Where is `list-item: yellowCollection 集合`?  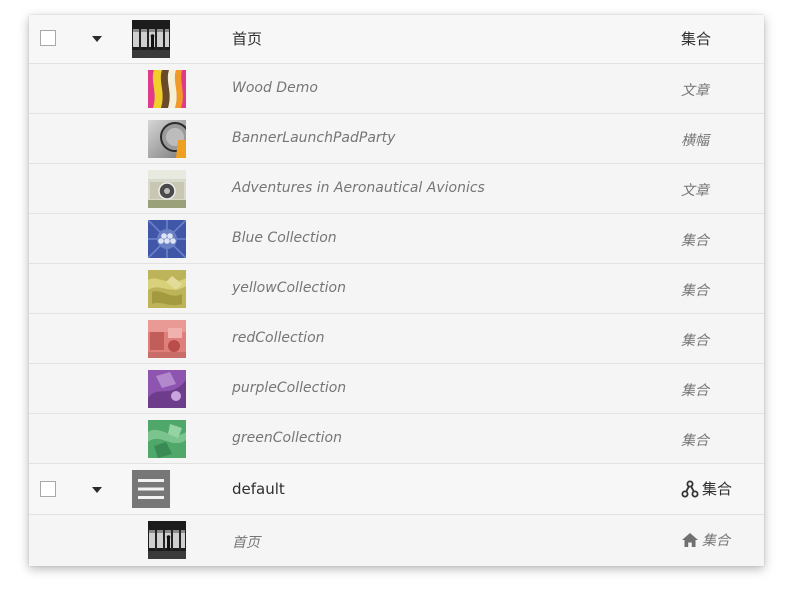 list-item: yellowCollection 集合 is located at coordinates (396, 289).